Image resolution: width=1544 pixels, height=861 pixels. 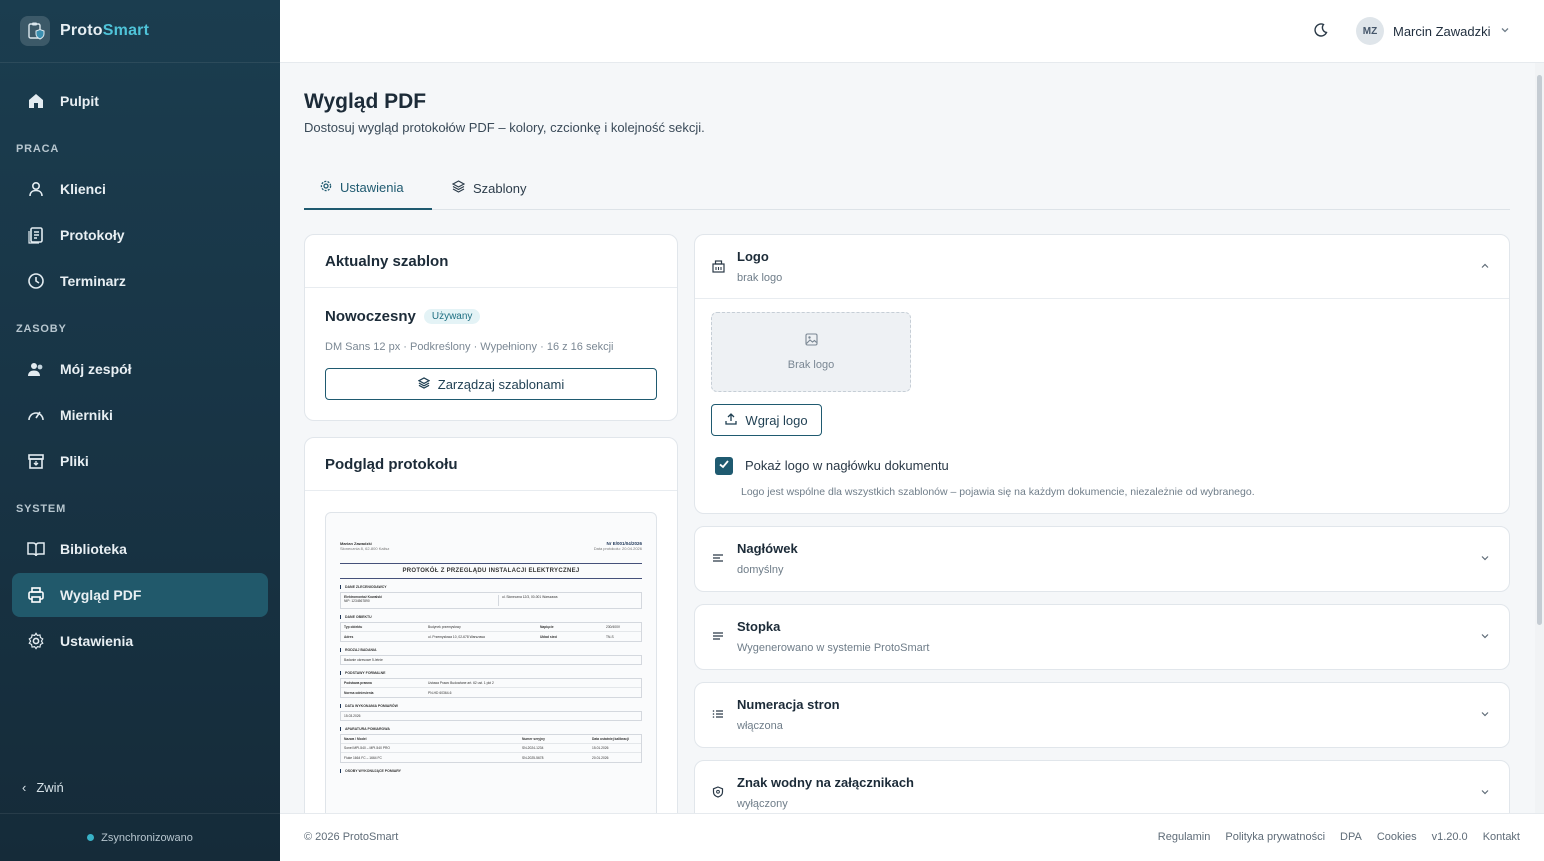 What do you see at coordinates (147, 837) in the screenshot?
I see `sync-label: Zsynchronizowano` at bounding box center [147, 837].